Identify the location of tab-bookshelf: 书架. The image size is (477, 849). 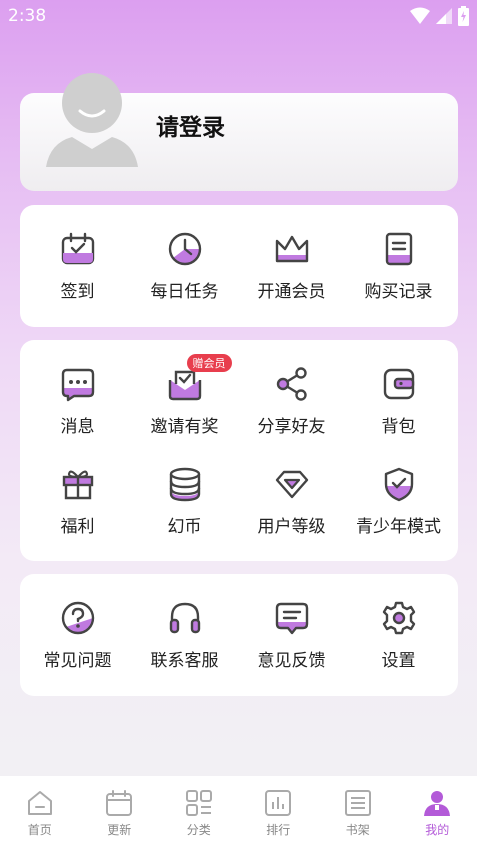
(358, 812).